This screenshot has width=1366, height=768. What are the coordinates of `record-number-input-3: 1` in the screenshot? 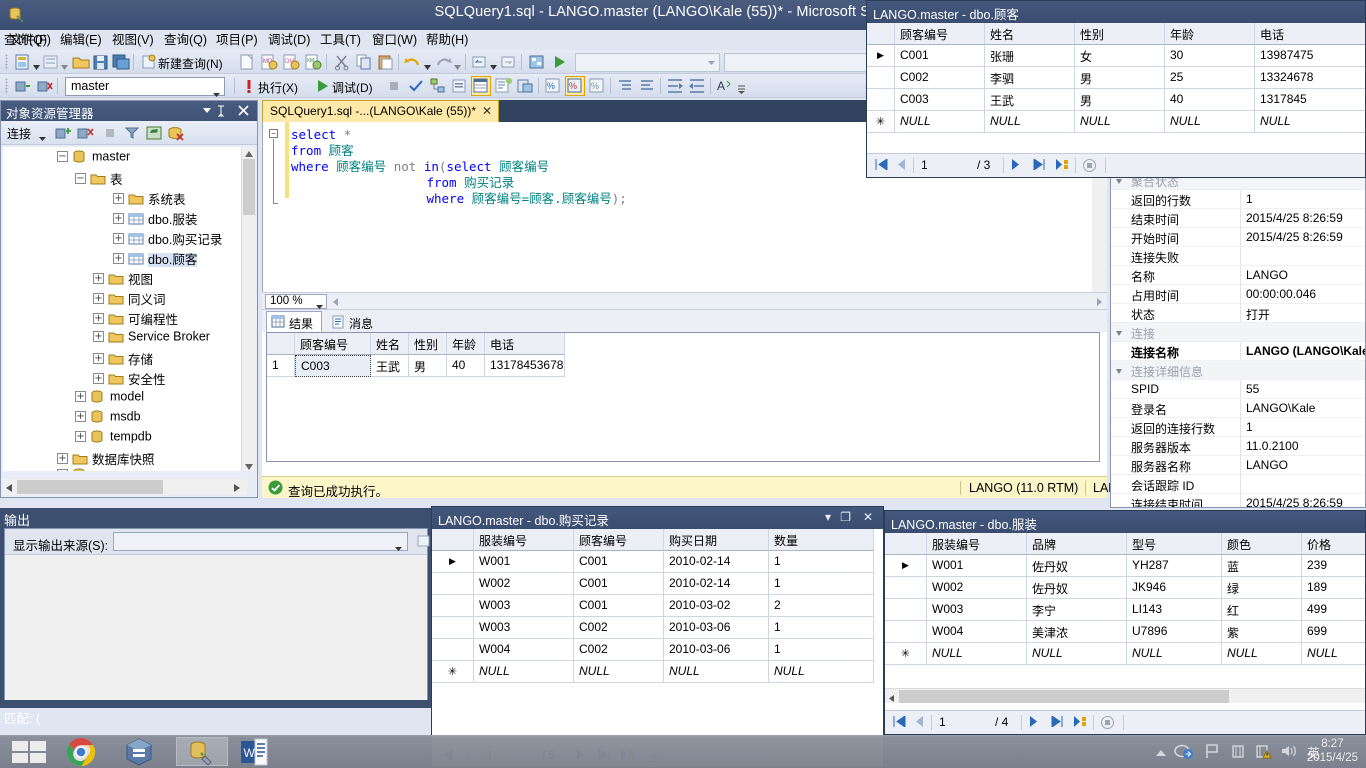 It's located at (942, 722).